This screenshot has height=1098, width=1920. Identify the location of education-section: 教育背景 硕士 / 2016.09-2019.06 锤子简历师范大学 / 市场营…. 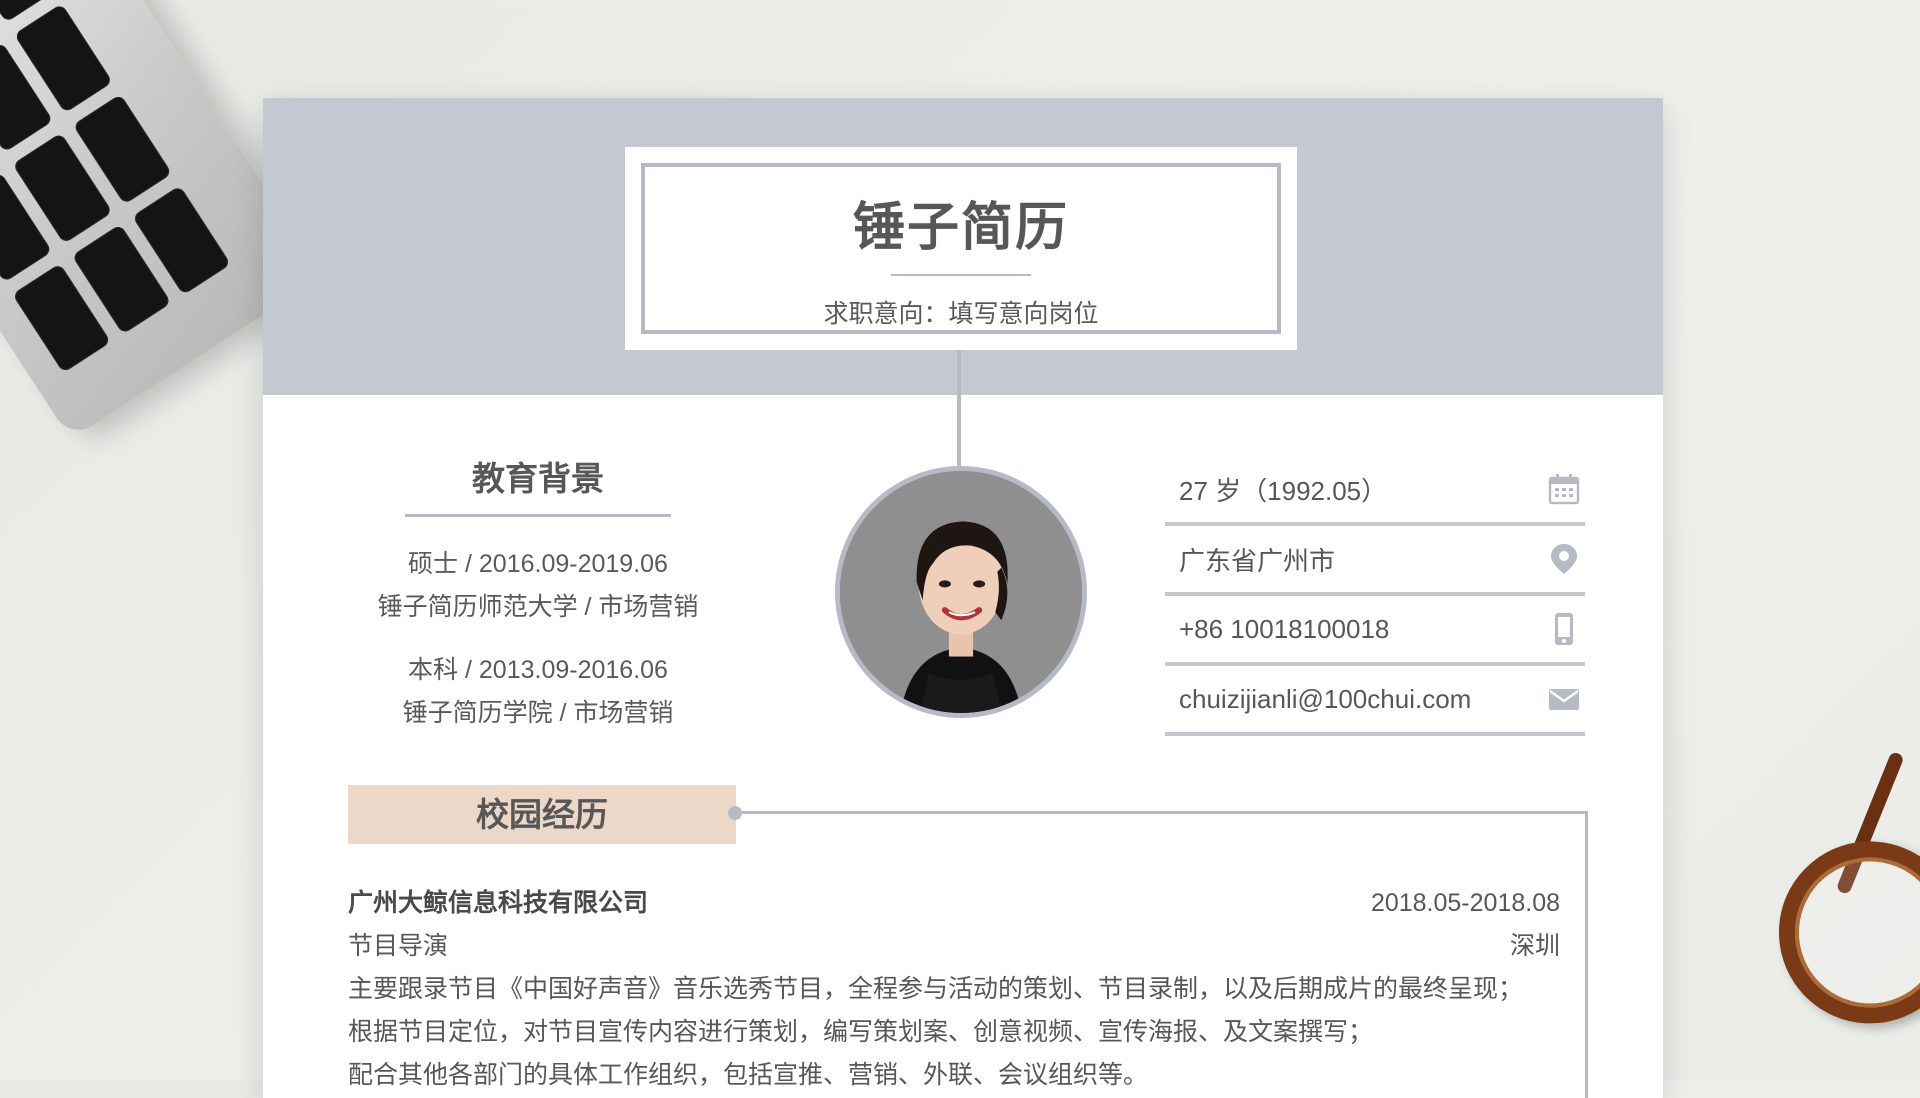
(538, 593).